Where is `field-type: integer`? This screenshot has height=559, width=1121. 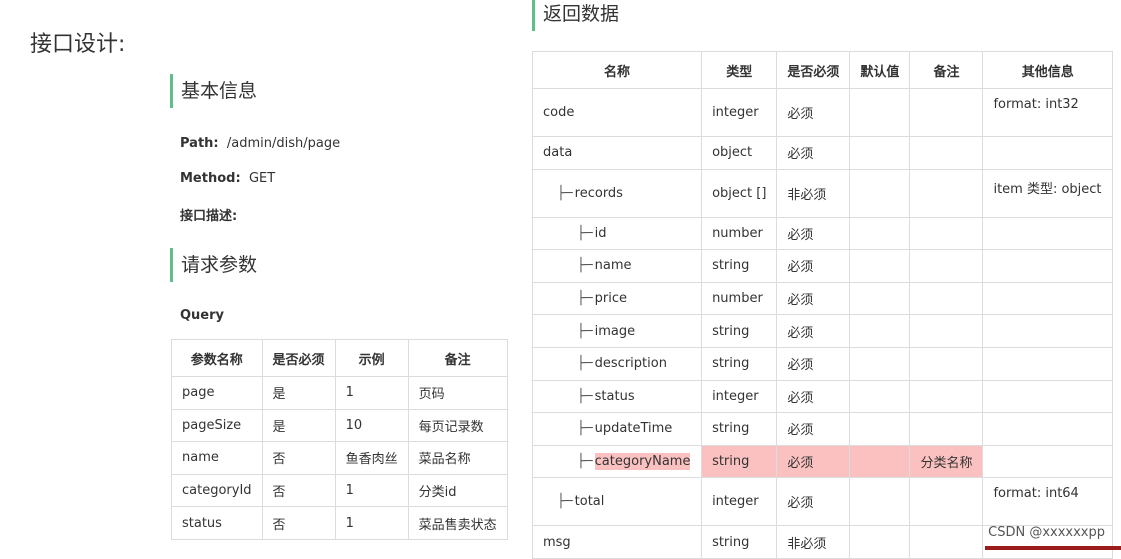
field-type: integer is located at coordinates (739, 502).